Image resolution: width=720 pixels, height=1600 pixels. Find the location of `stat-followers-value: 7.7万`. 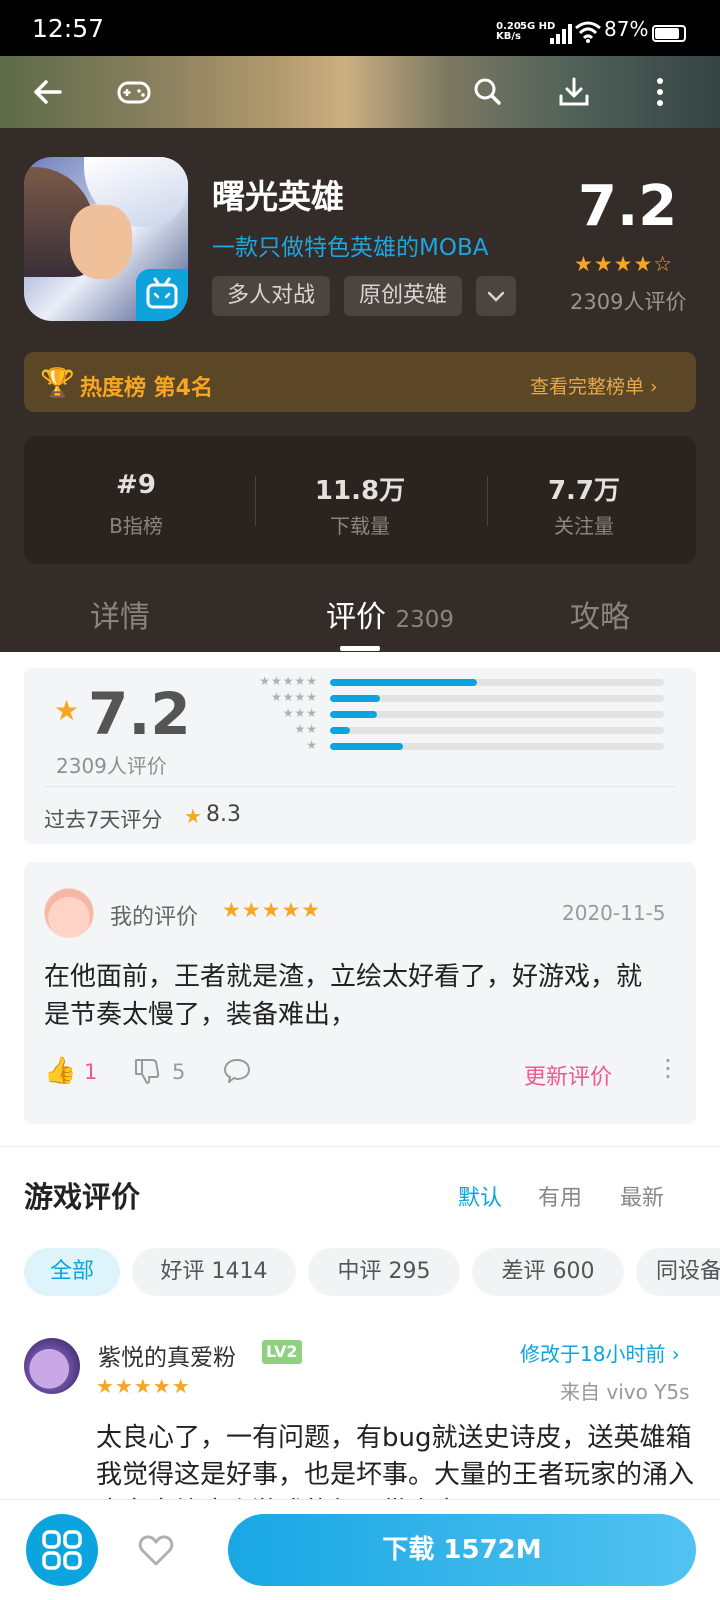

stat-followers-value: 7.7万 is located at coordinates (584, 491).